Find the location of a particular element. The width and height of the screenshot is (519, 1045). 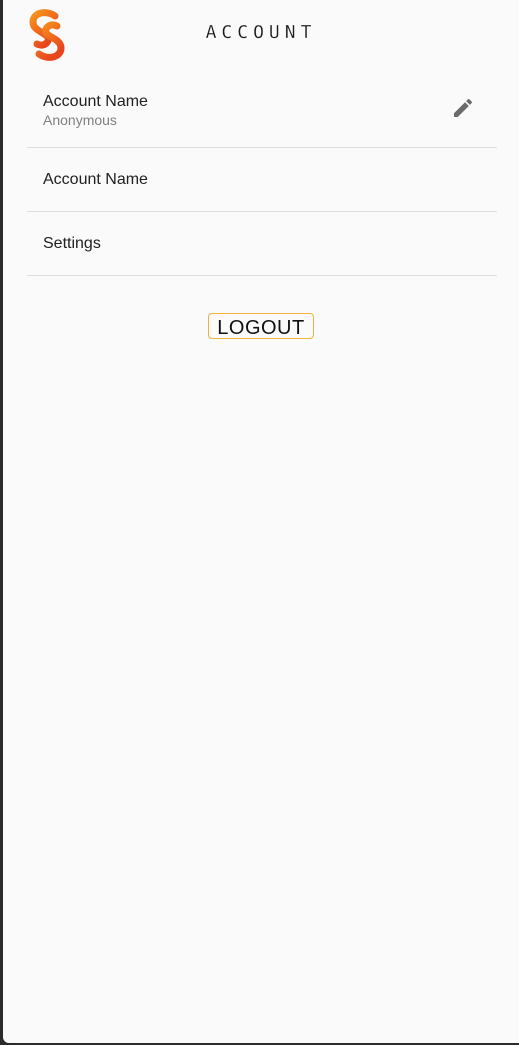

logout-container: LOGOUT is located at coordinates (261, 326).